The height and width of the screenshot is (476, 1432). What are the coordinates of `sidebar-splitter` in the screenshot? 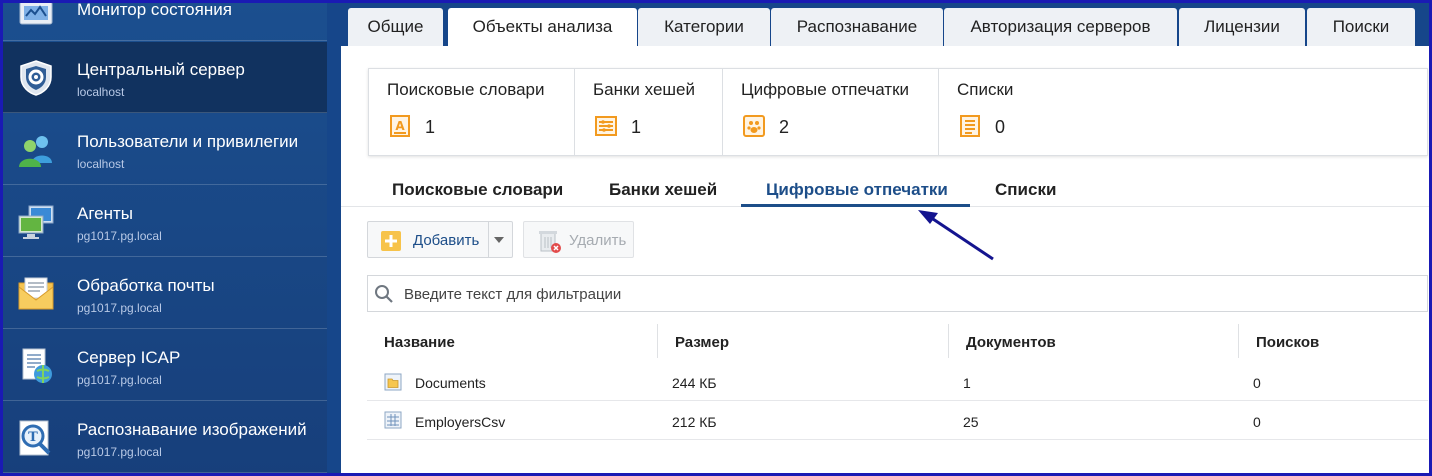 It's located at (334, 238).